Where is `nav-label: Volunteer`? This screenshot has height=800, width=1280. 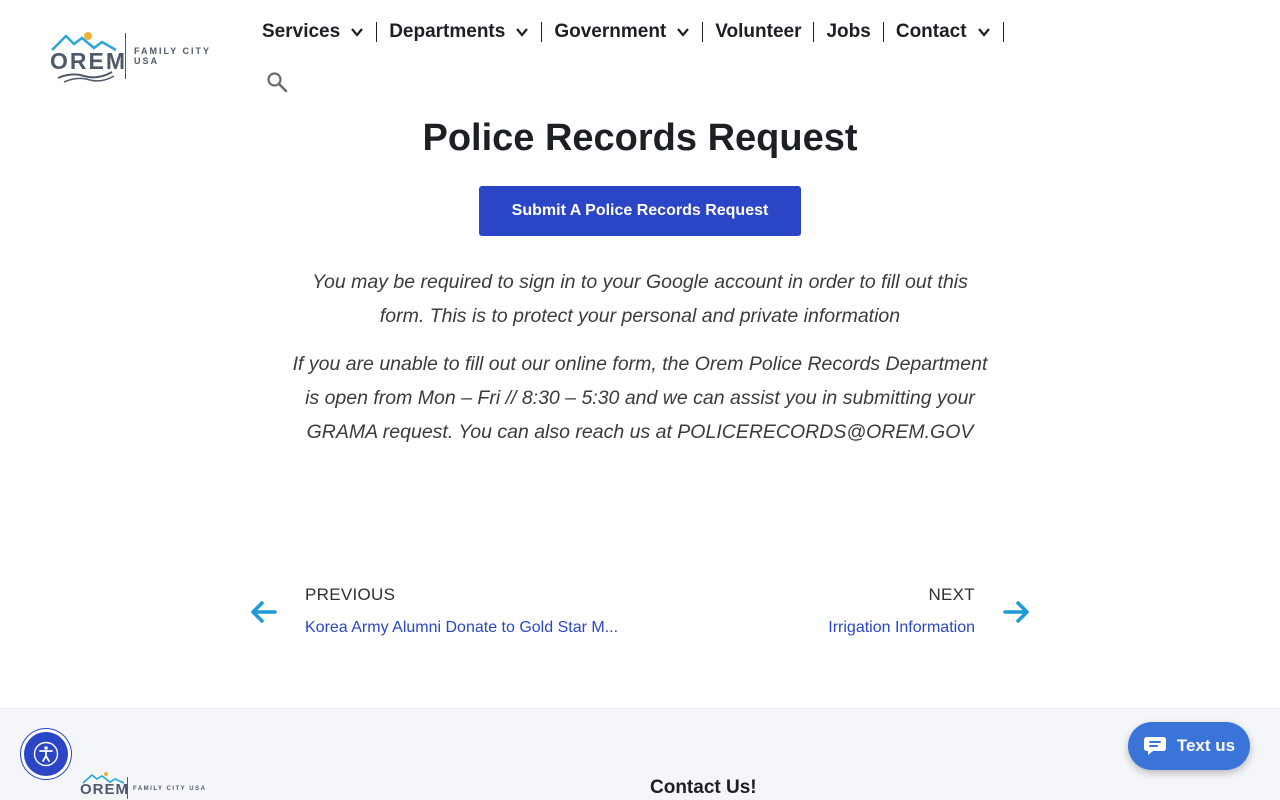
nav-label: Volunteer is located at coordinates (758, 31).